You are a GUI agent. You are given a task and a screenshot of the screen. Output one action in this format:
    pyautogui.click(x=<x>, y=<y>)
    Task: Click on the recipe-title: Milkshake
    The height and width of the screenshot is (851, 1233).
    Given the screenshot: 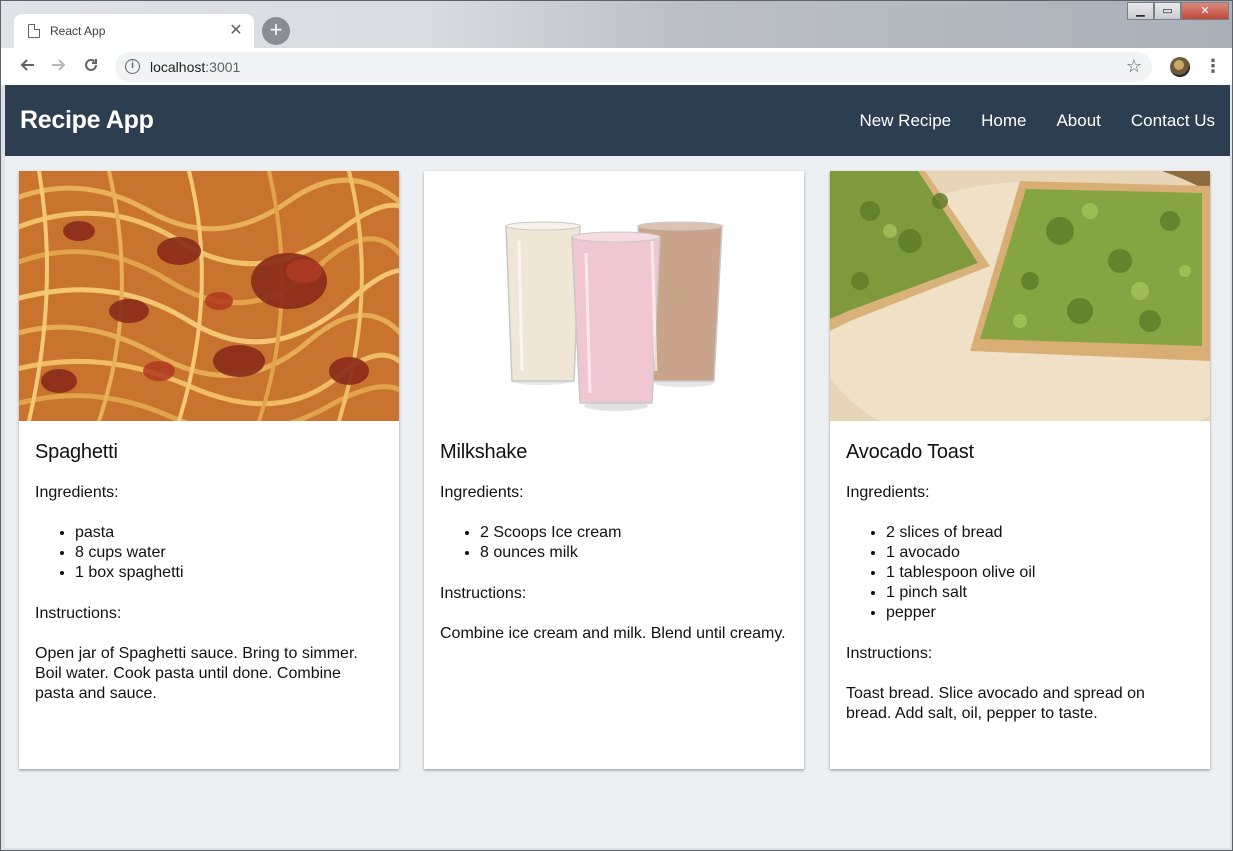 What is the action you would take?
    pyautogui.click(x=484, y=452)
    